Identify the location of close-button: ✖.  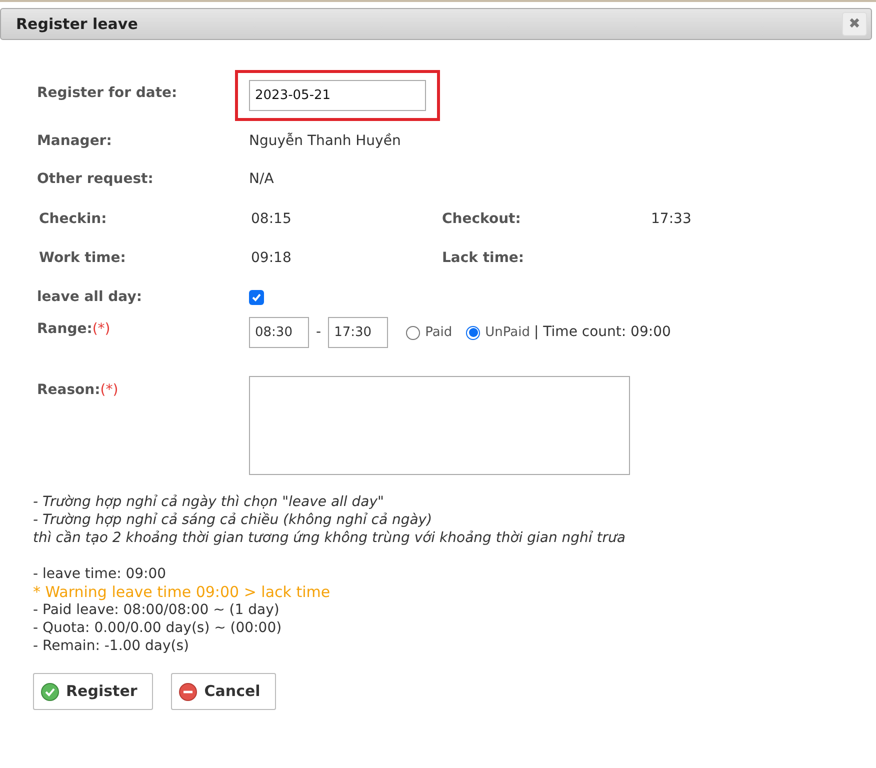
(854, 24).